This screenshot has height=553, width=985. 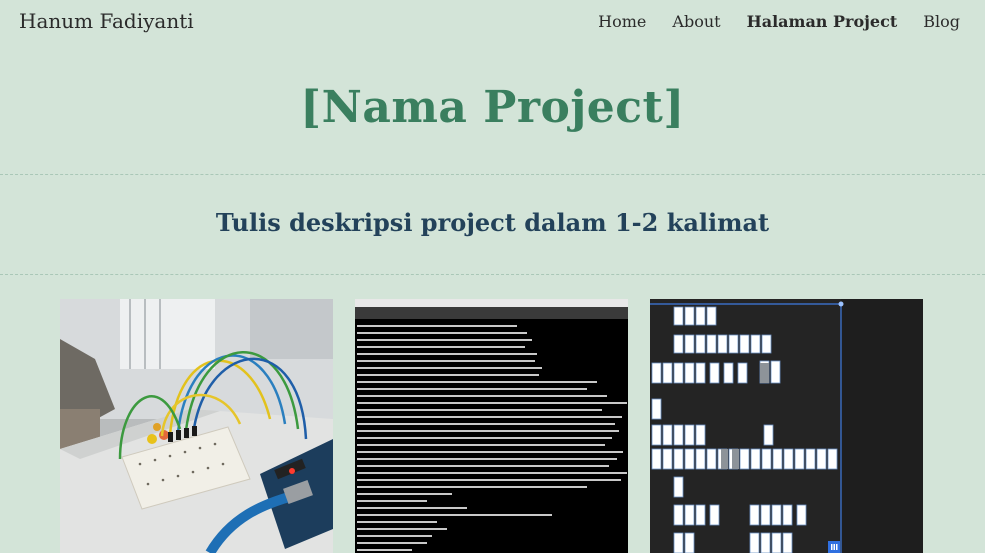 What do you see at coordinates (822, 21) in the screenshot?
I see `nav-link-halaman-project: Halaman Project` at bounding box center [822, 21].